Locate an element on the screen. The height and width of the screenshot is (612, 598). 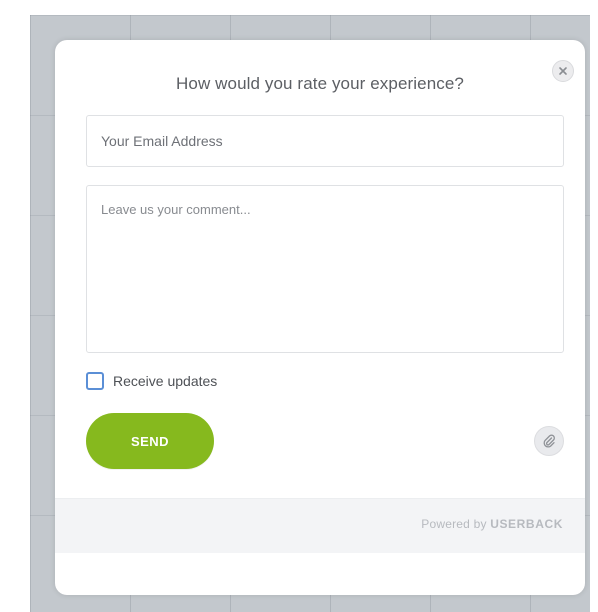
email-field is located at coordinates (325, 141).